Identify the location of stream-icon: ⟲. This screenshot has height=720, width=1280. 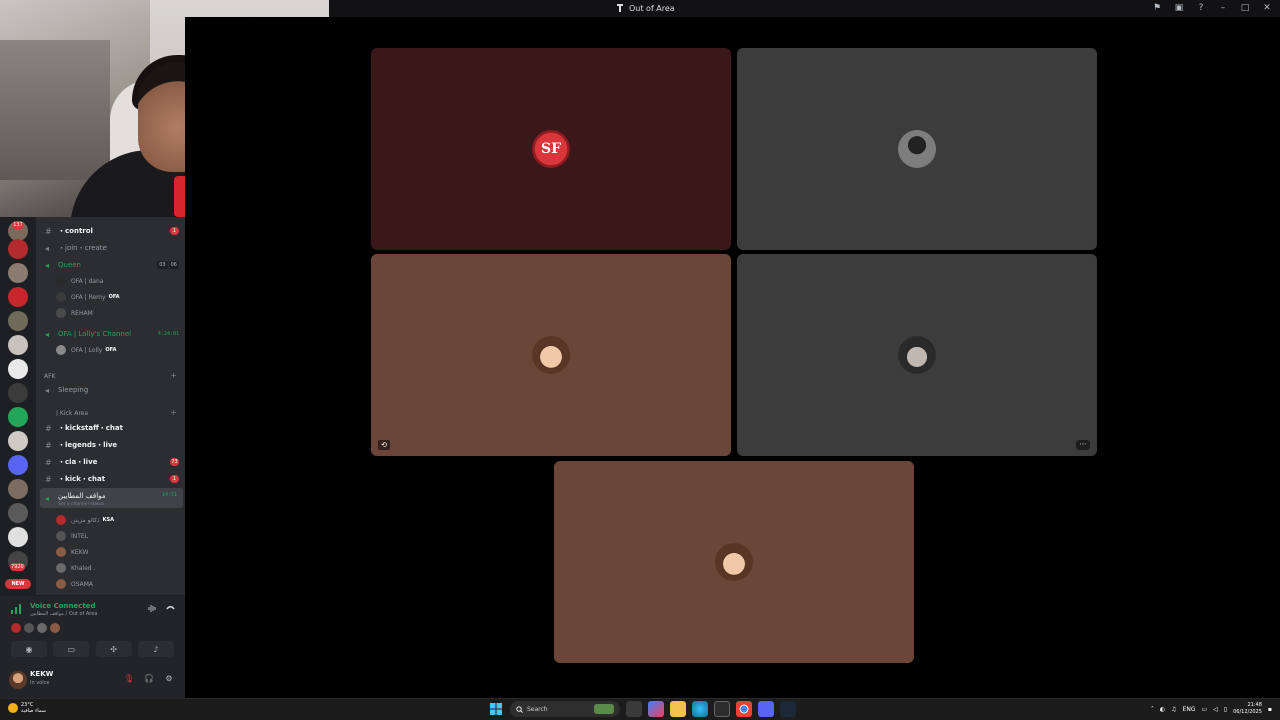
(384, 445).